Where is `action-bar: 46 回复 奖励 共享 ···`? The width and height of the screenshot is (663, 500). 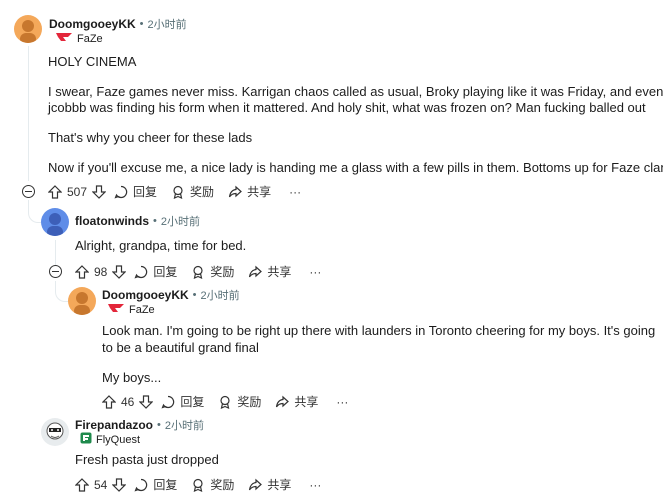 action-bar: 46 回复 奖励 共享 ··· is located at coordinates (232, 401).